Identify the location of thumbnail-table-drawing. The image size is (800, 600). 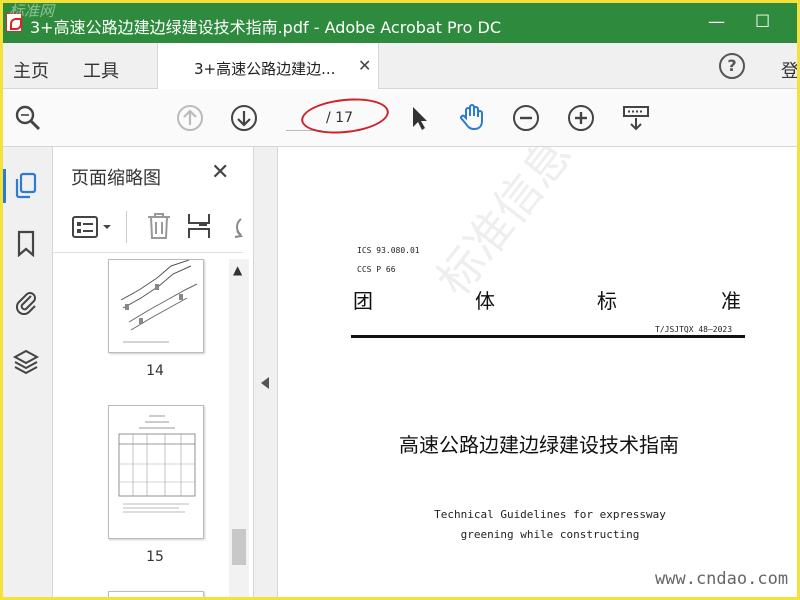
(157, 464).